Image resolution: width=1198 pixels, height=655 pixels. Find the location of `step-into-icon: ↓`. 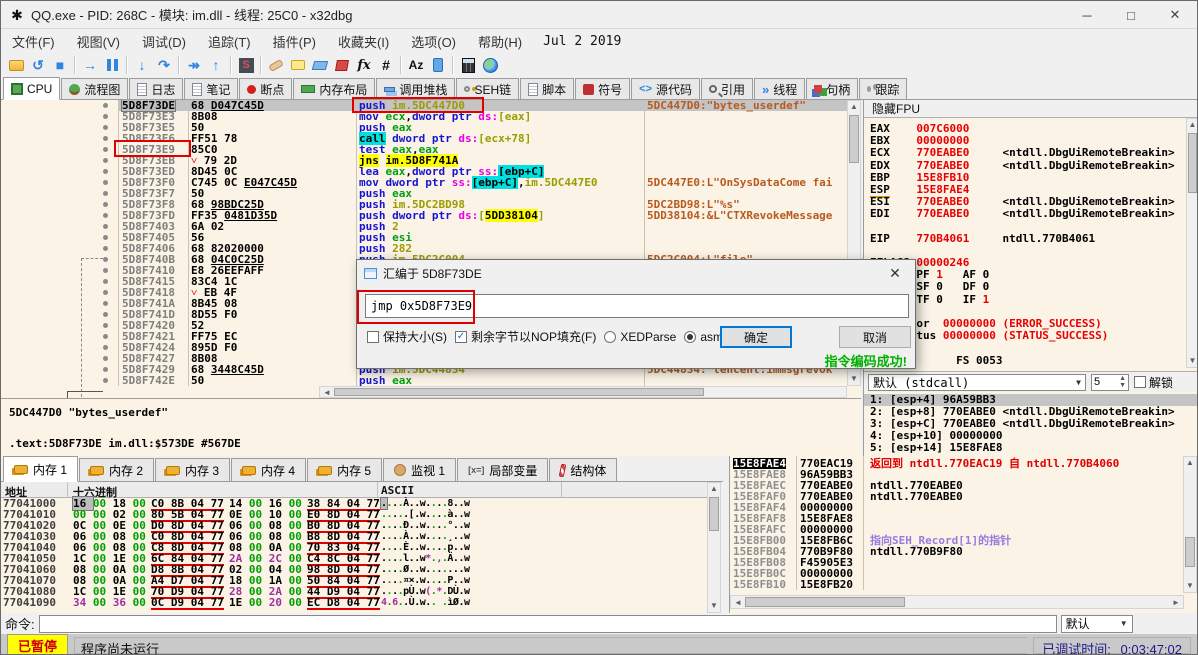

step-into-icon: ↓ is located at coordinates (142, 65).